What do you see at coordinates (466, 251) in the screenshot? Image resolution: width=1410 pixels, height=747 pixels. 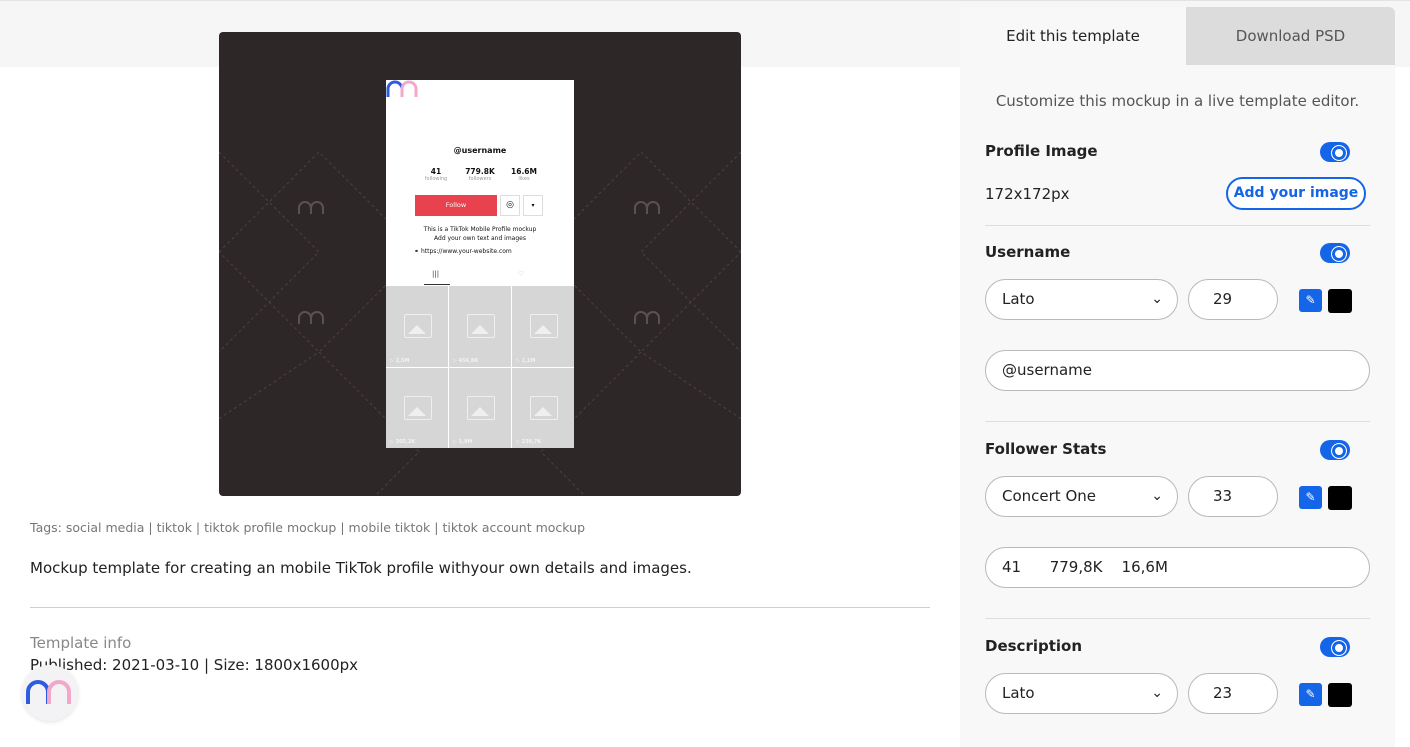 I see `link-text: https://www.your-website.com` at bounding box center [466, 251].